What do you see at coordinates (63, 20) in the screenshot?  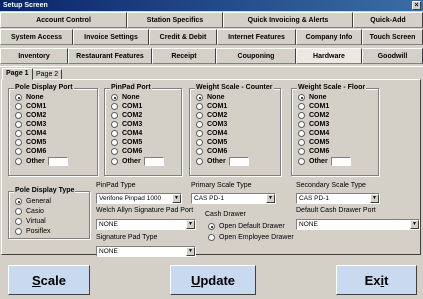 I see `tab-account-control: Account Control` at bounding box center [63, 20].